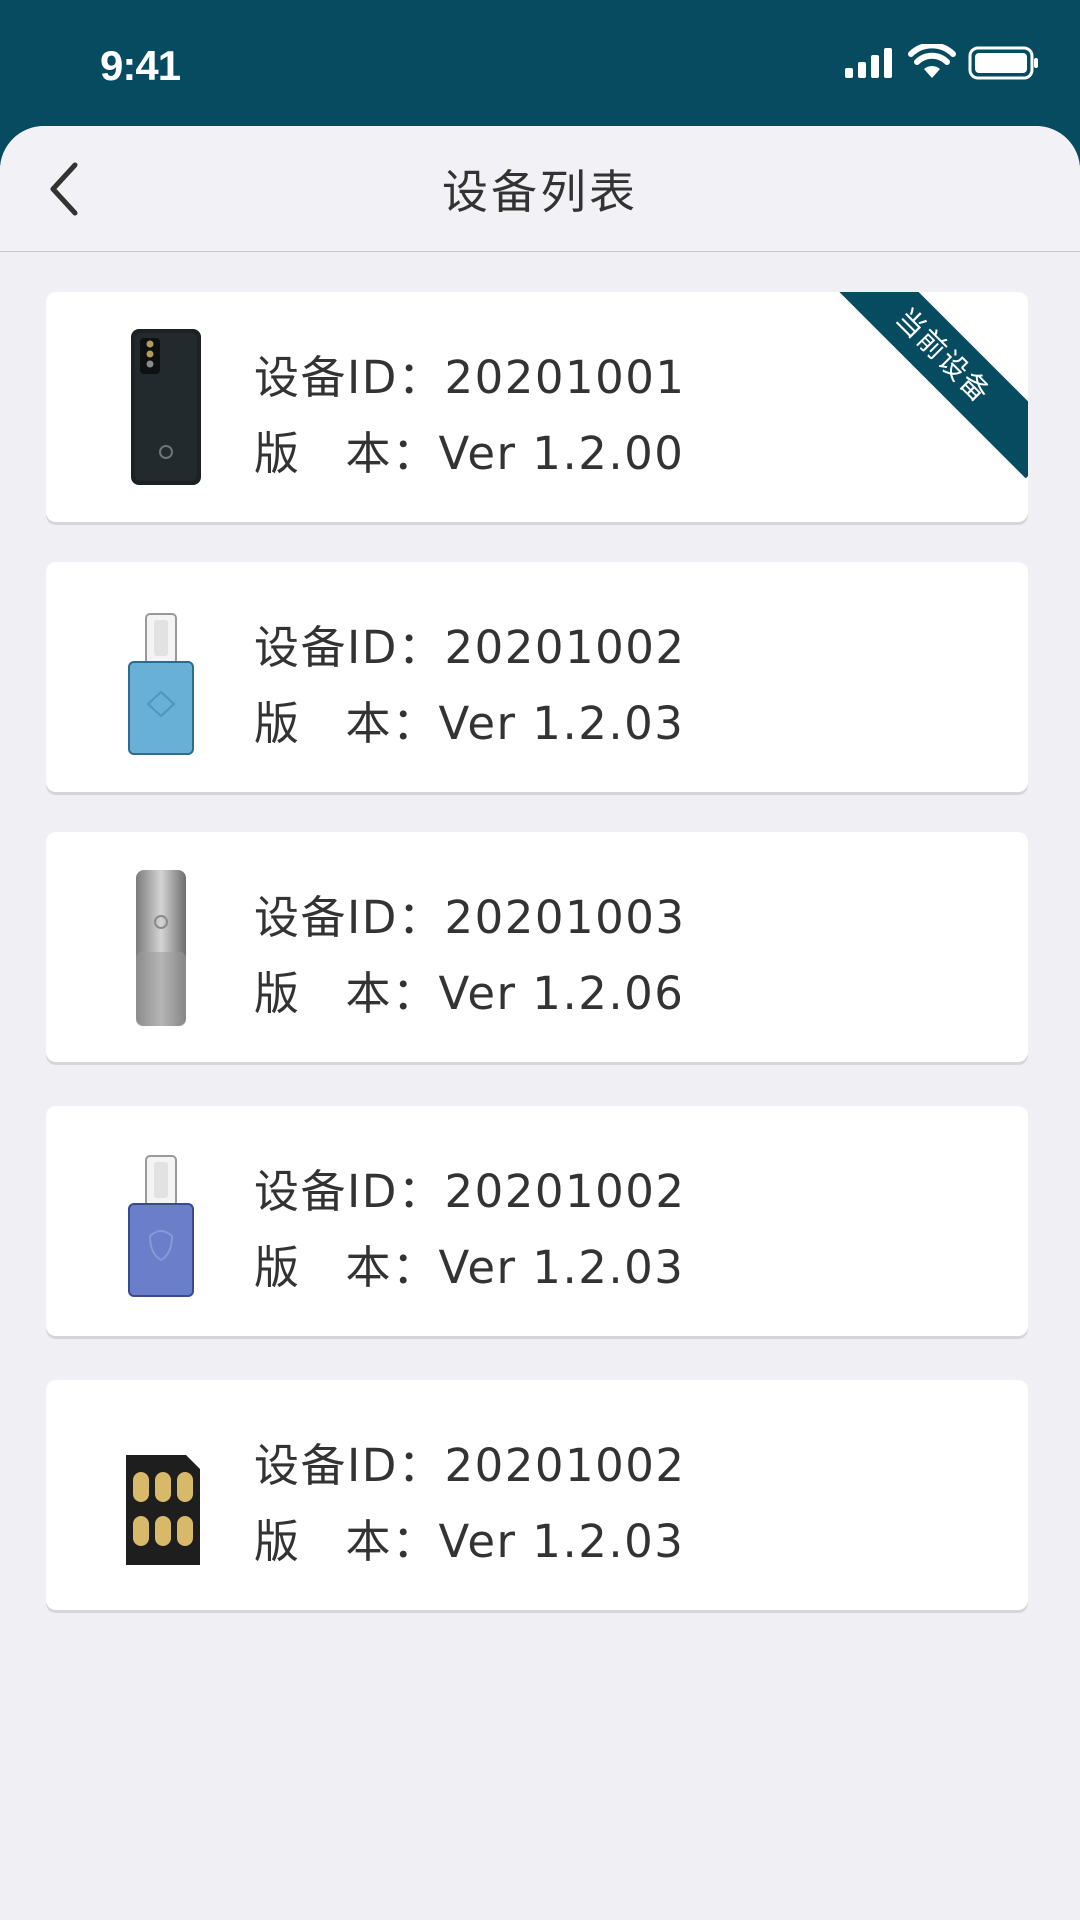 The width and height of the screenshot is (1080, 1920). I want to click on device-version-value: Ver 1.2.06, so click(561, 993).